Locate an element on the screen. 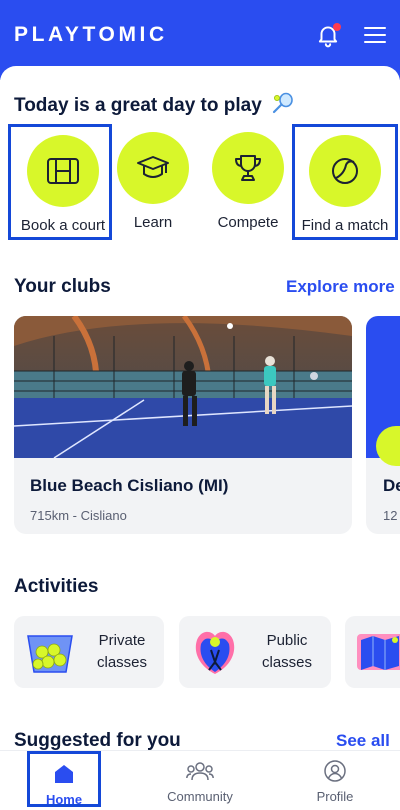  club-name-partial: De is located at coordinates (391, 485).